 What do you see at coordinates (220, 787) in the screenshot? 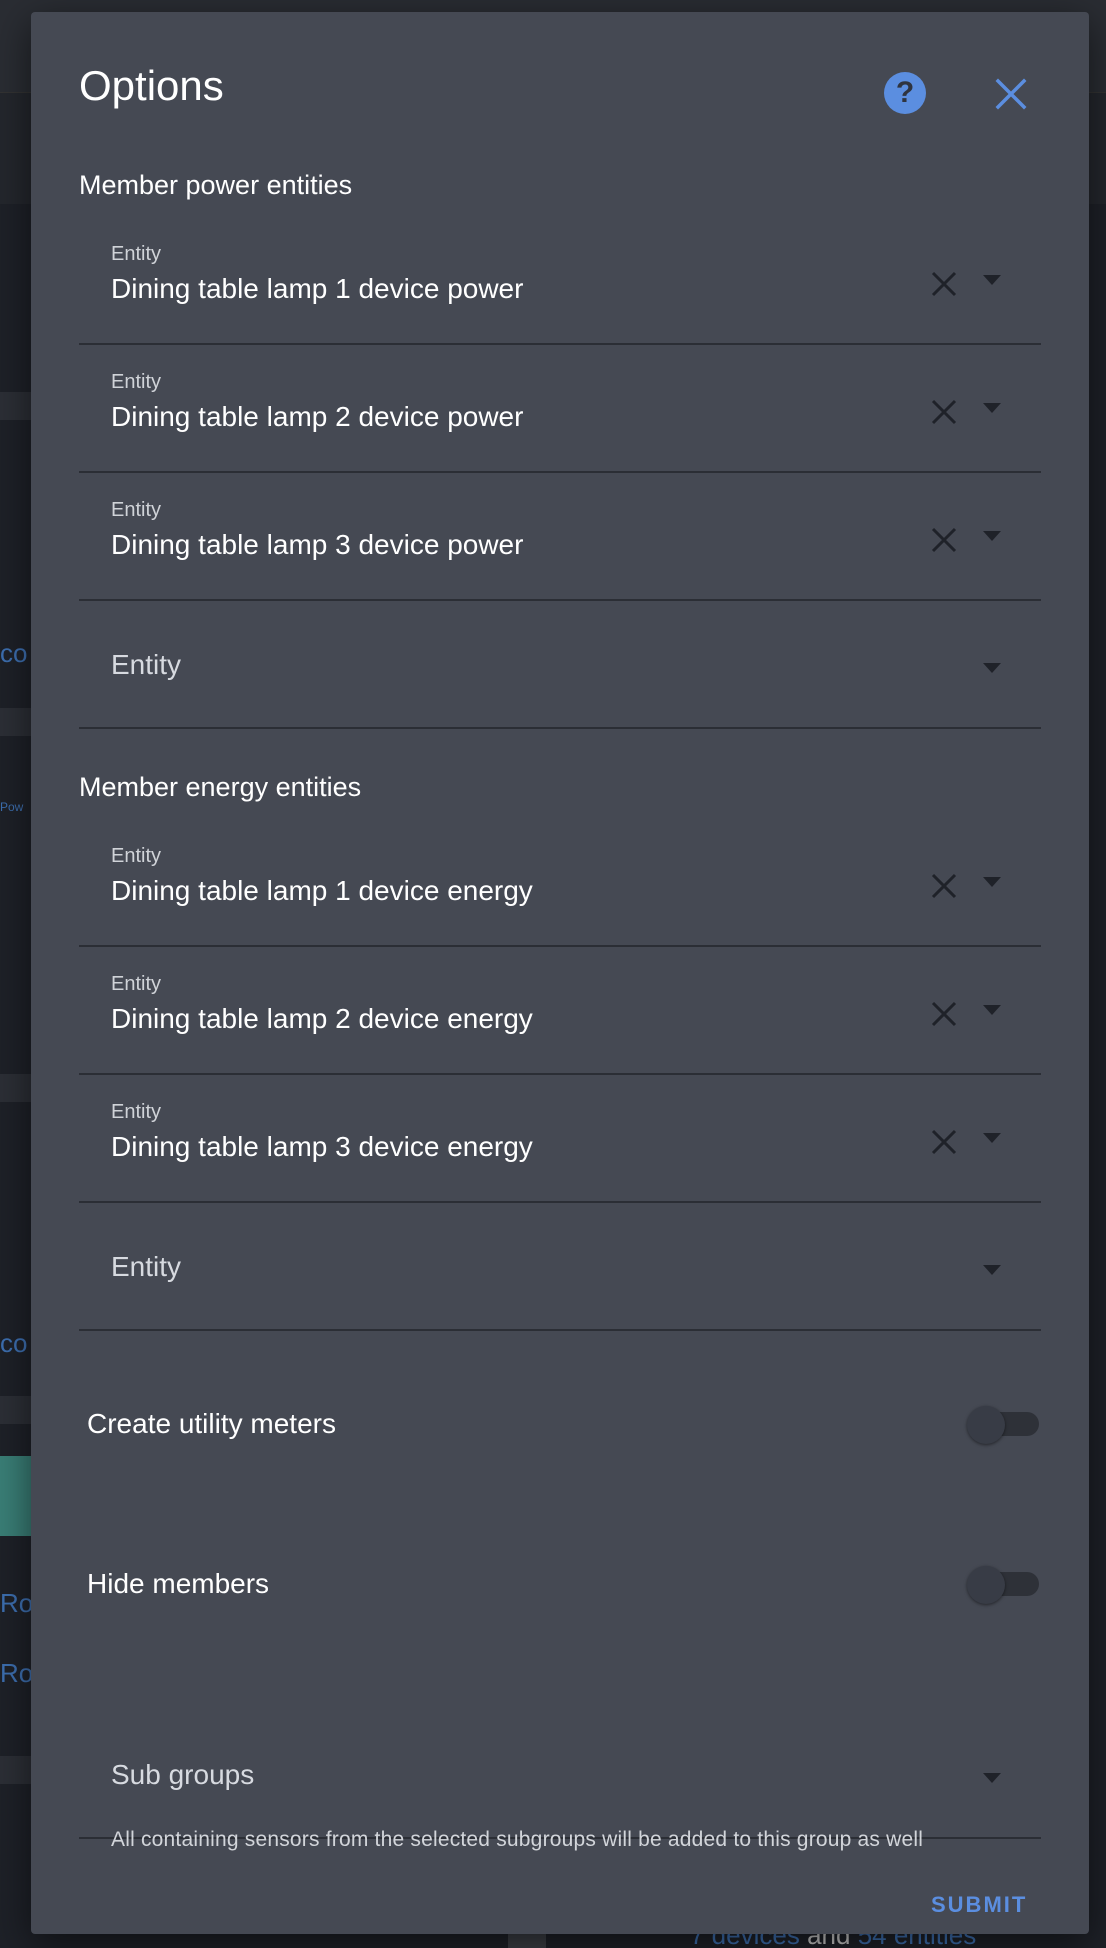
I see `energy-section-label: Member energy entities` at bounding box center [220, 787].